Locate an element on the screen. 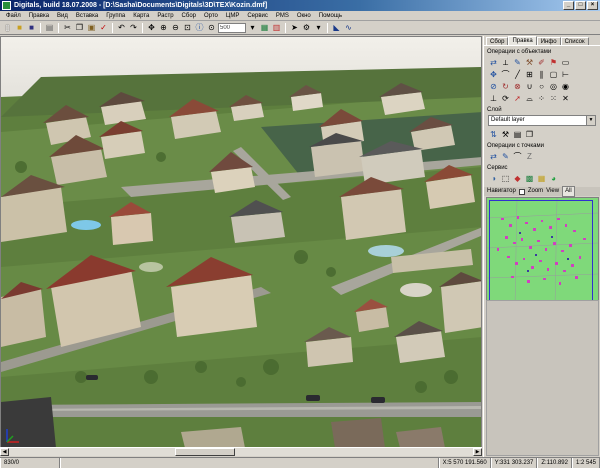  align-icon: ⊥ is located at coordinates (493, 98).